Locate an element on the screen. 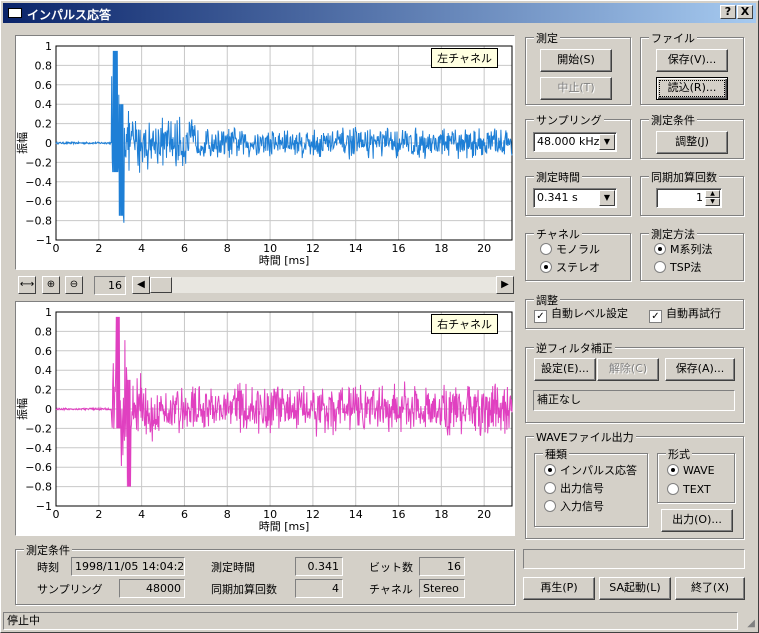 The image size is (759, 633). sampling-select: 48.000 kHz ▼ is located at coordinates (575, 142).